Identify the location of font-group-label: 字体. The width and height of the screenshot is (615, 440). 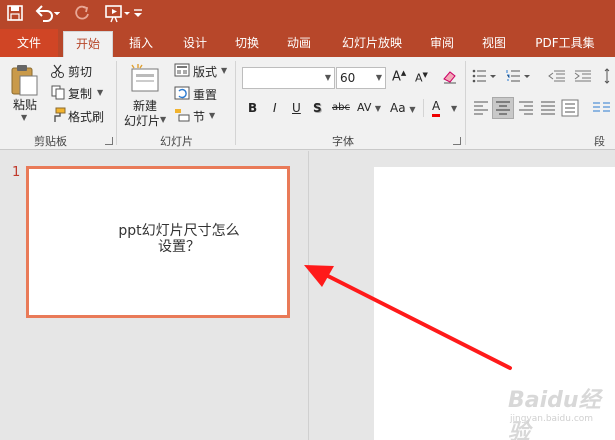
(343, 141).